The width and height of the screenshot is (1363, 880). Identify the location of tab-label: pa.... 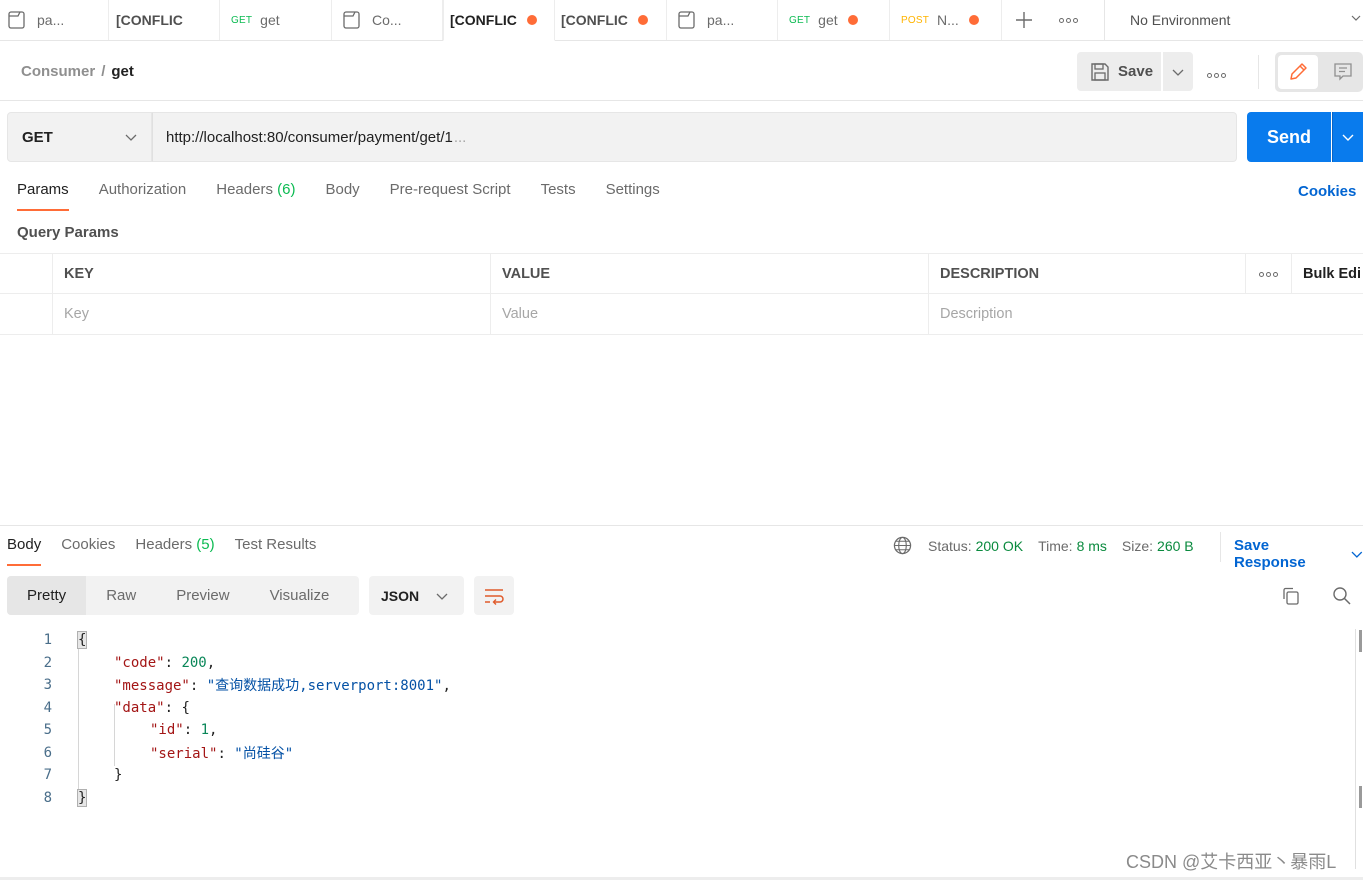
(51, 20).